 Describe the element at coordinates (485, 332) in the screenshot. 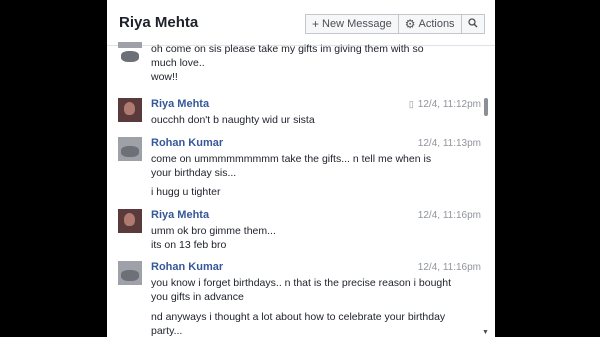

I see `scroll-down-icon: ▼` at that location.